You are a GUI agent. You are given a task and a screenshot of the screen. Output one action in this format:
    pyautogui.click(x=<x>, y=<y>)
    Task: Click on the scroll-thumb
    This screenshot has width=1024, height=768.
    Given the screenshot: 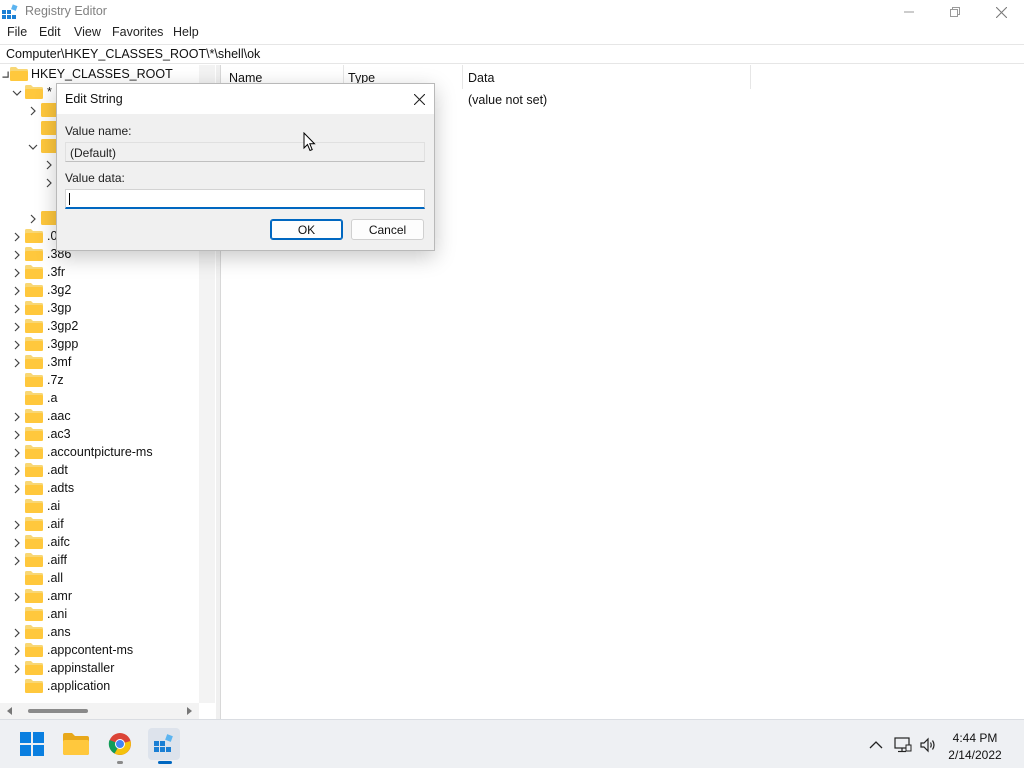 What is the action you would take?
    pyautogui.click(x=58, y=711)
    